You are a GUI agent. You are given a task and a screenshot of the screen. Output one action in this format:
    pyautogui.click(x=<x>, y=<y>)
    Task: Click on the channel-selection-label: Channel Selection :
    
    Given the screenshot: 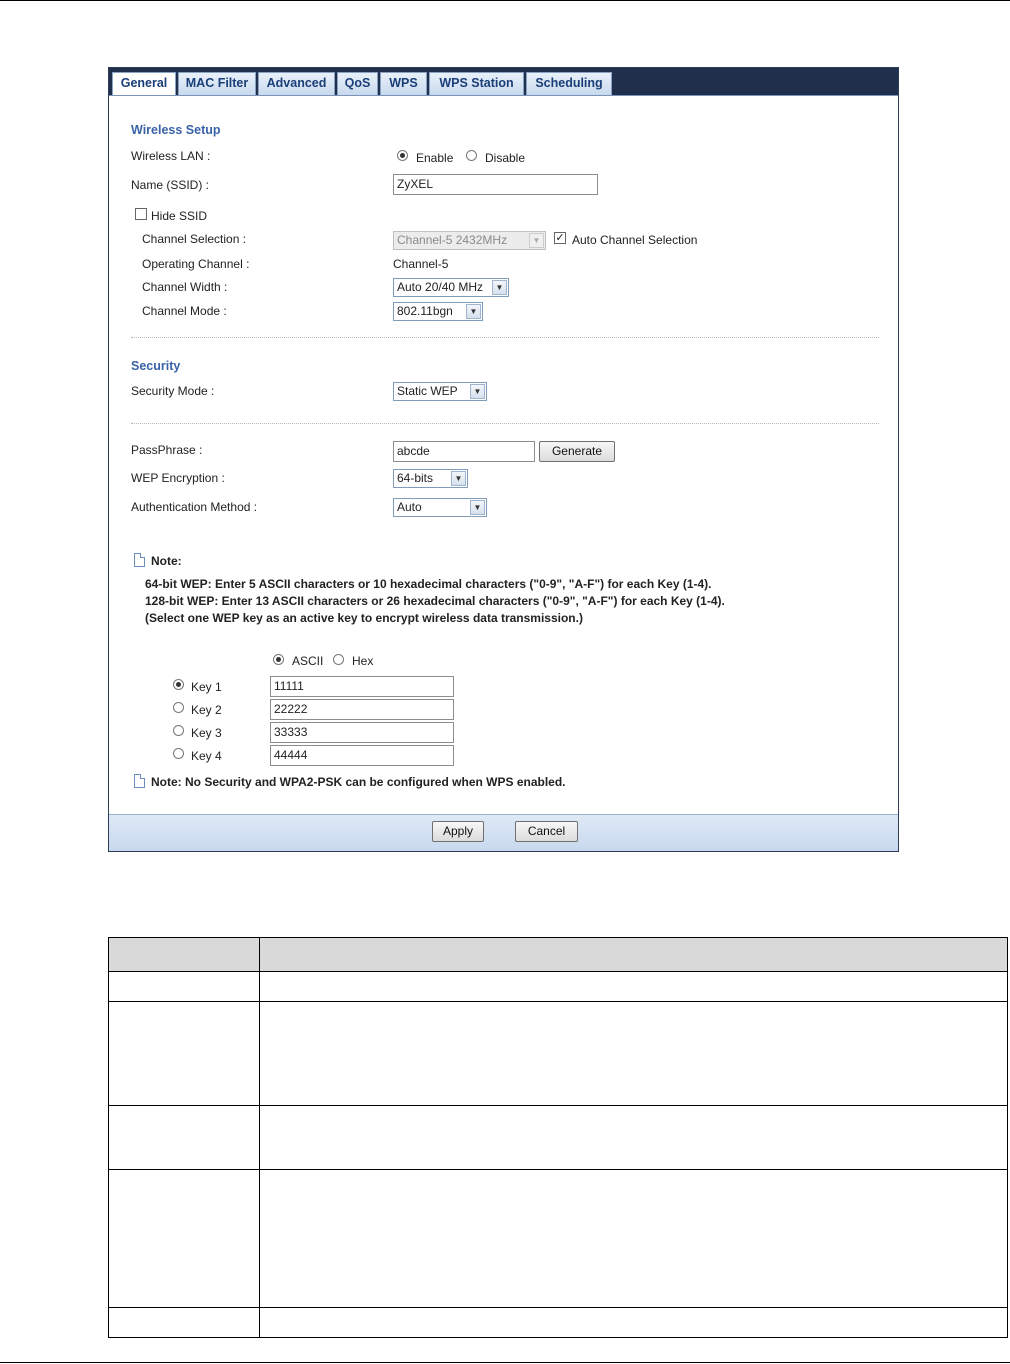 What is the action you would take?
    pyautogui.click(x=194, y=239)
    